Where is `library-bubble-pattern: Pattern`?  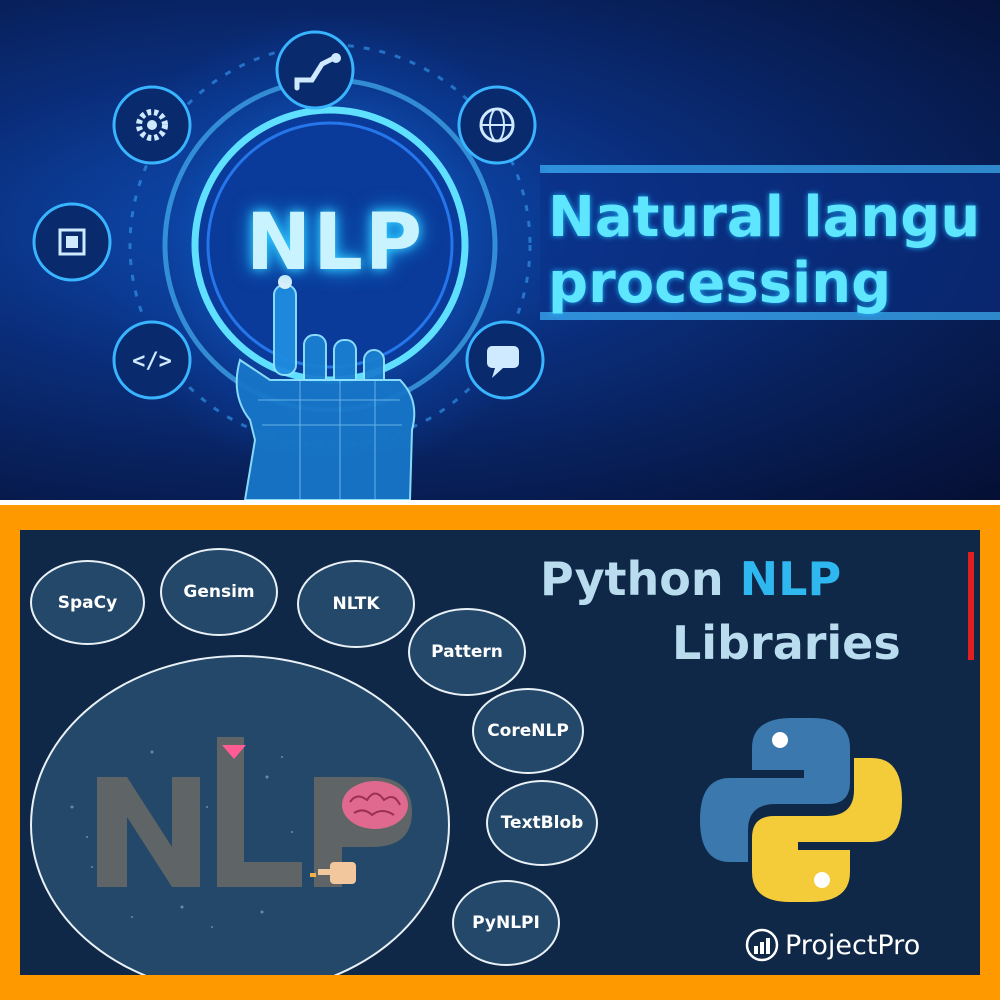
library-bubble-pattern: Pattern is located at coordinates (467, 652).